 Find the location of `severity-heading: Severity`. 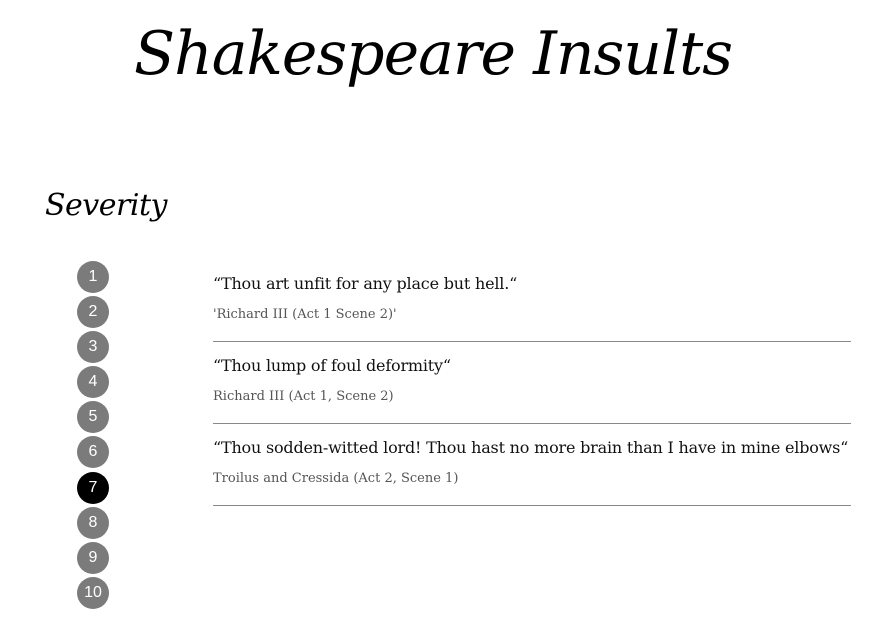

severity-heading: Severity is located at coordinates (106, 205).